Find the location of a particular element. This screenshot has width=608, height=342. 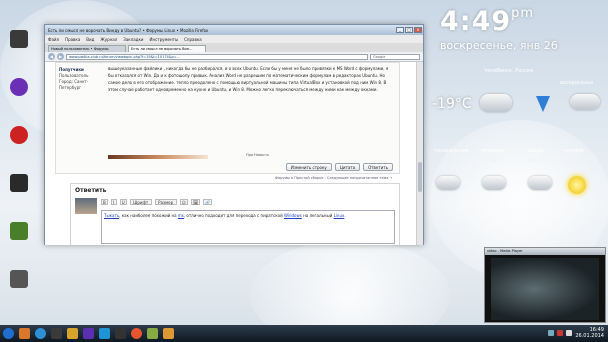

vlc-icon is located at coordinates (168, 333).